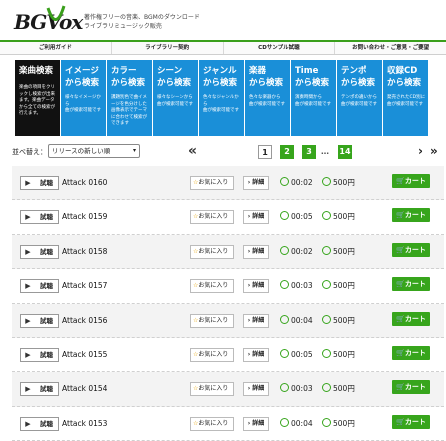 The image size is (446, 441). I want to click on duration-value: 00:05, so click(302, 217).